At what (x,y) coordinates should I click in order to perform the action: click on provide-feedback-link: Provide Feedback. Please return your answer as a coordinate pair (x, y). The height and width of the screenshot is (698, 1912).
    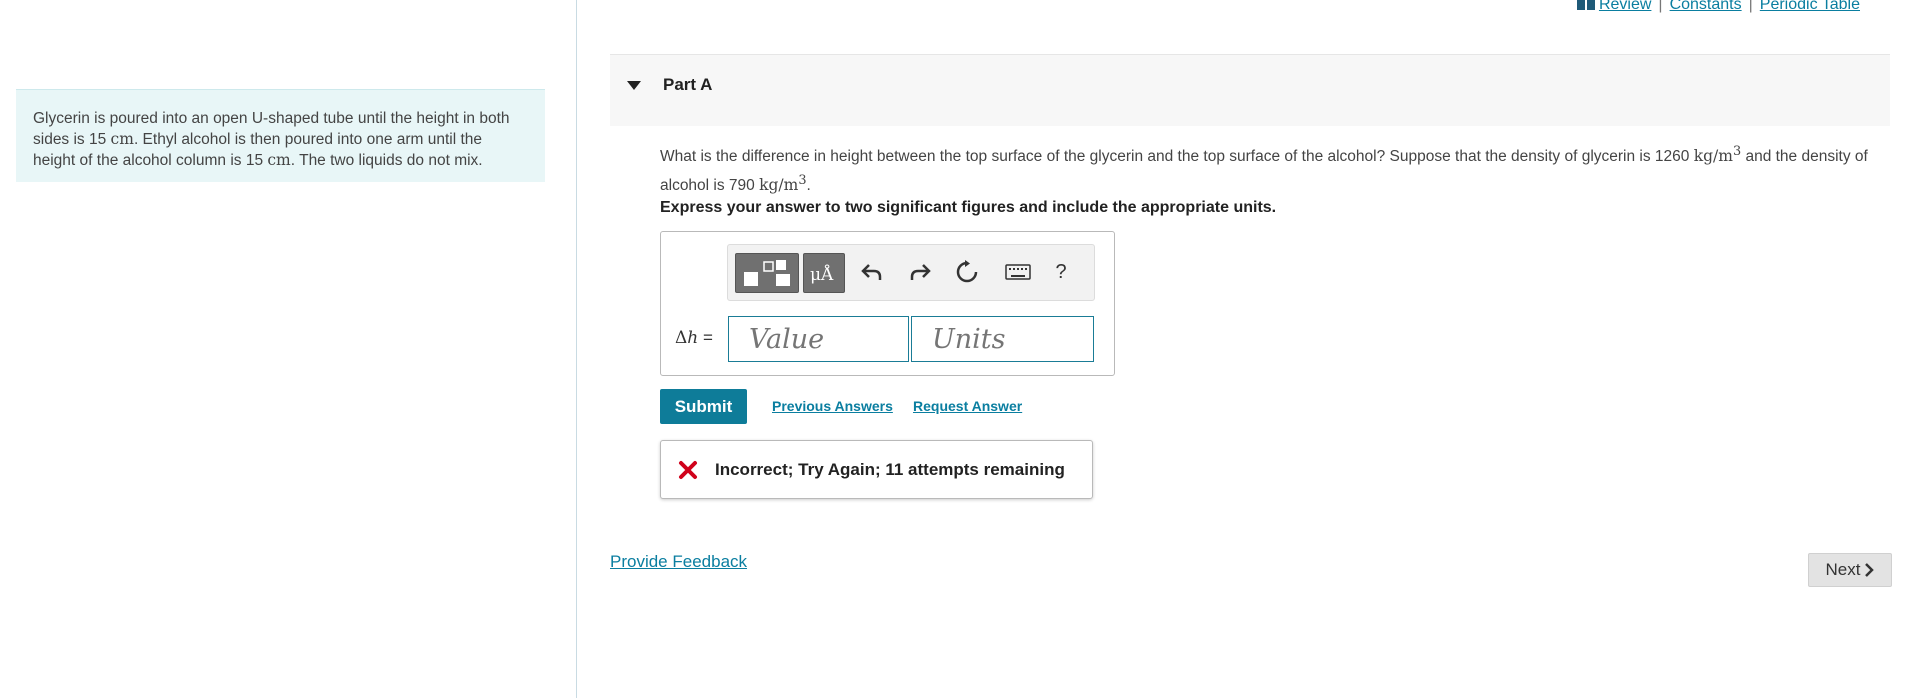
    Looking at the image, I should click on (678, 562).